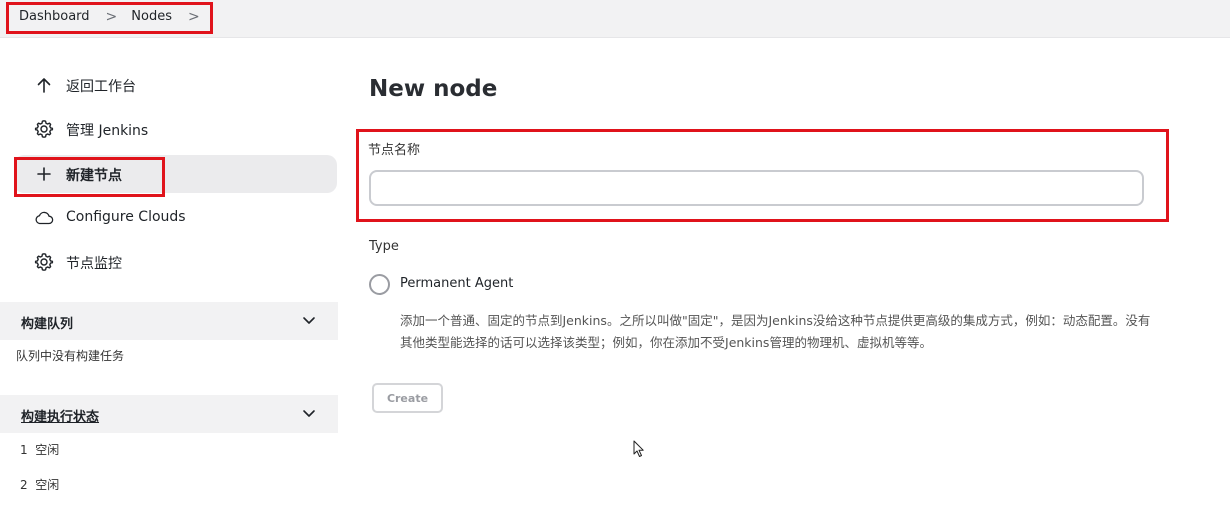 This screenshot has width=1230, height=529. What do you see at coordinates (175, 262) in the screenshot?
I see `sidebar-item-node-monitoring: 节点监控` at bounding box center [175, 262].